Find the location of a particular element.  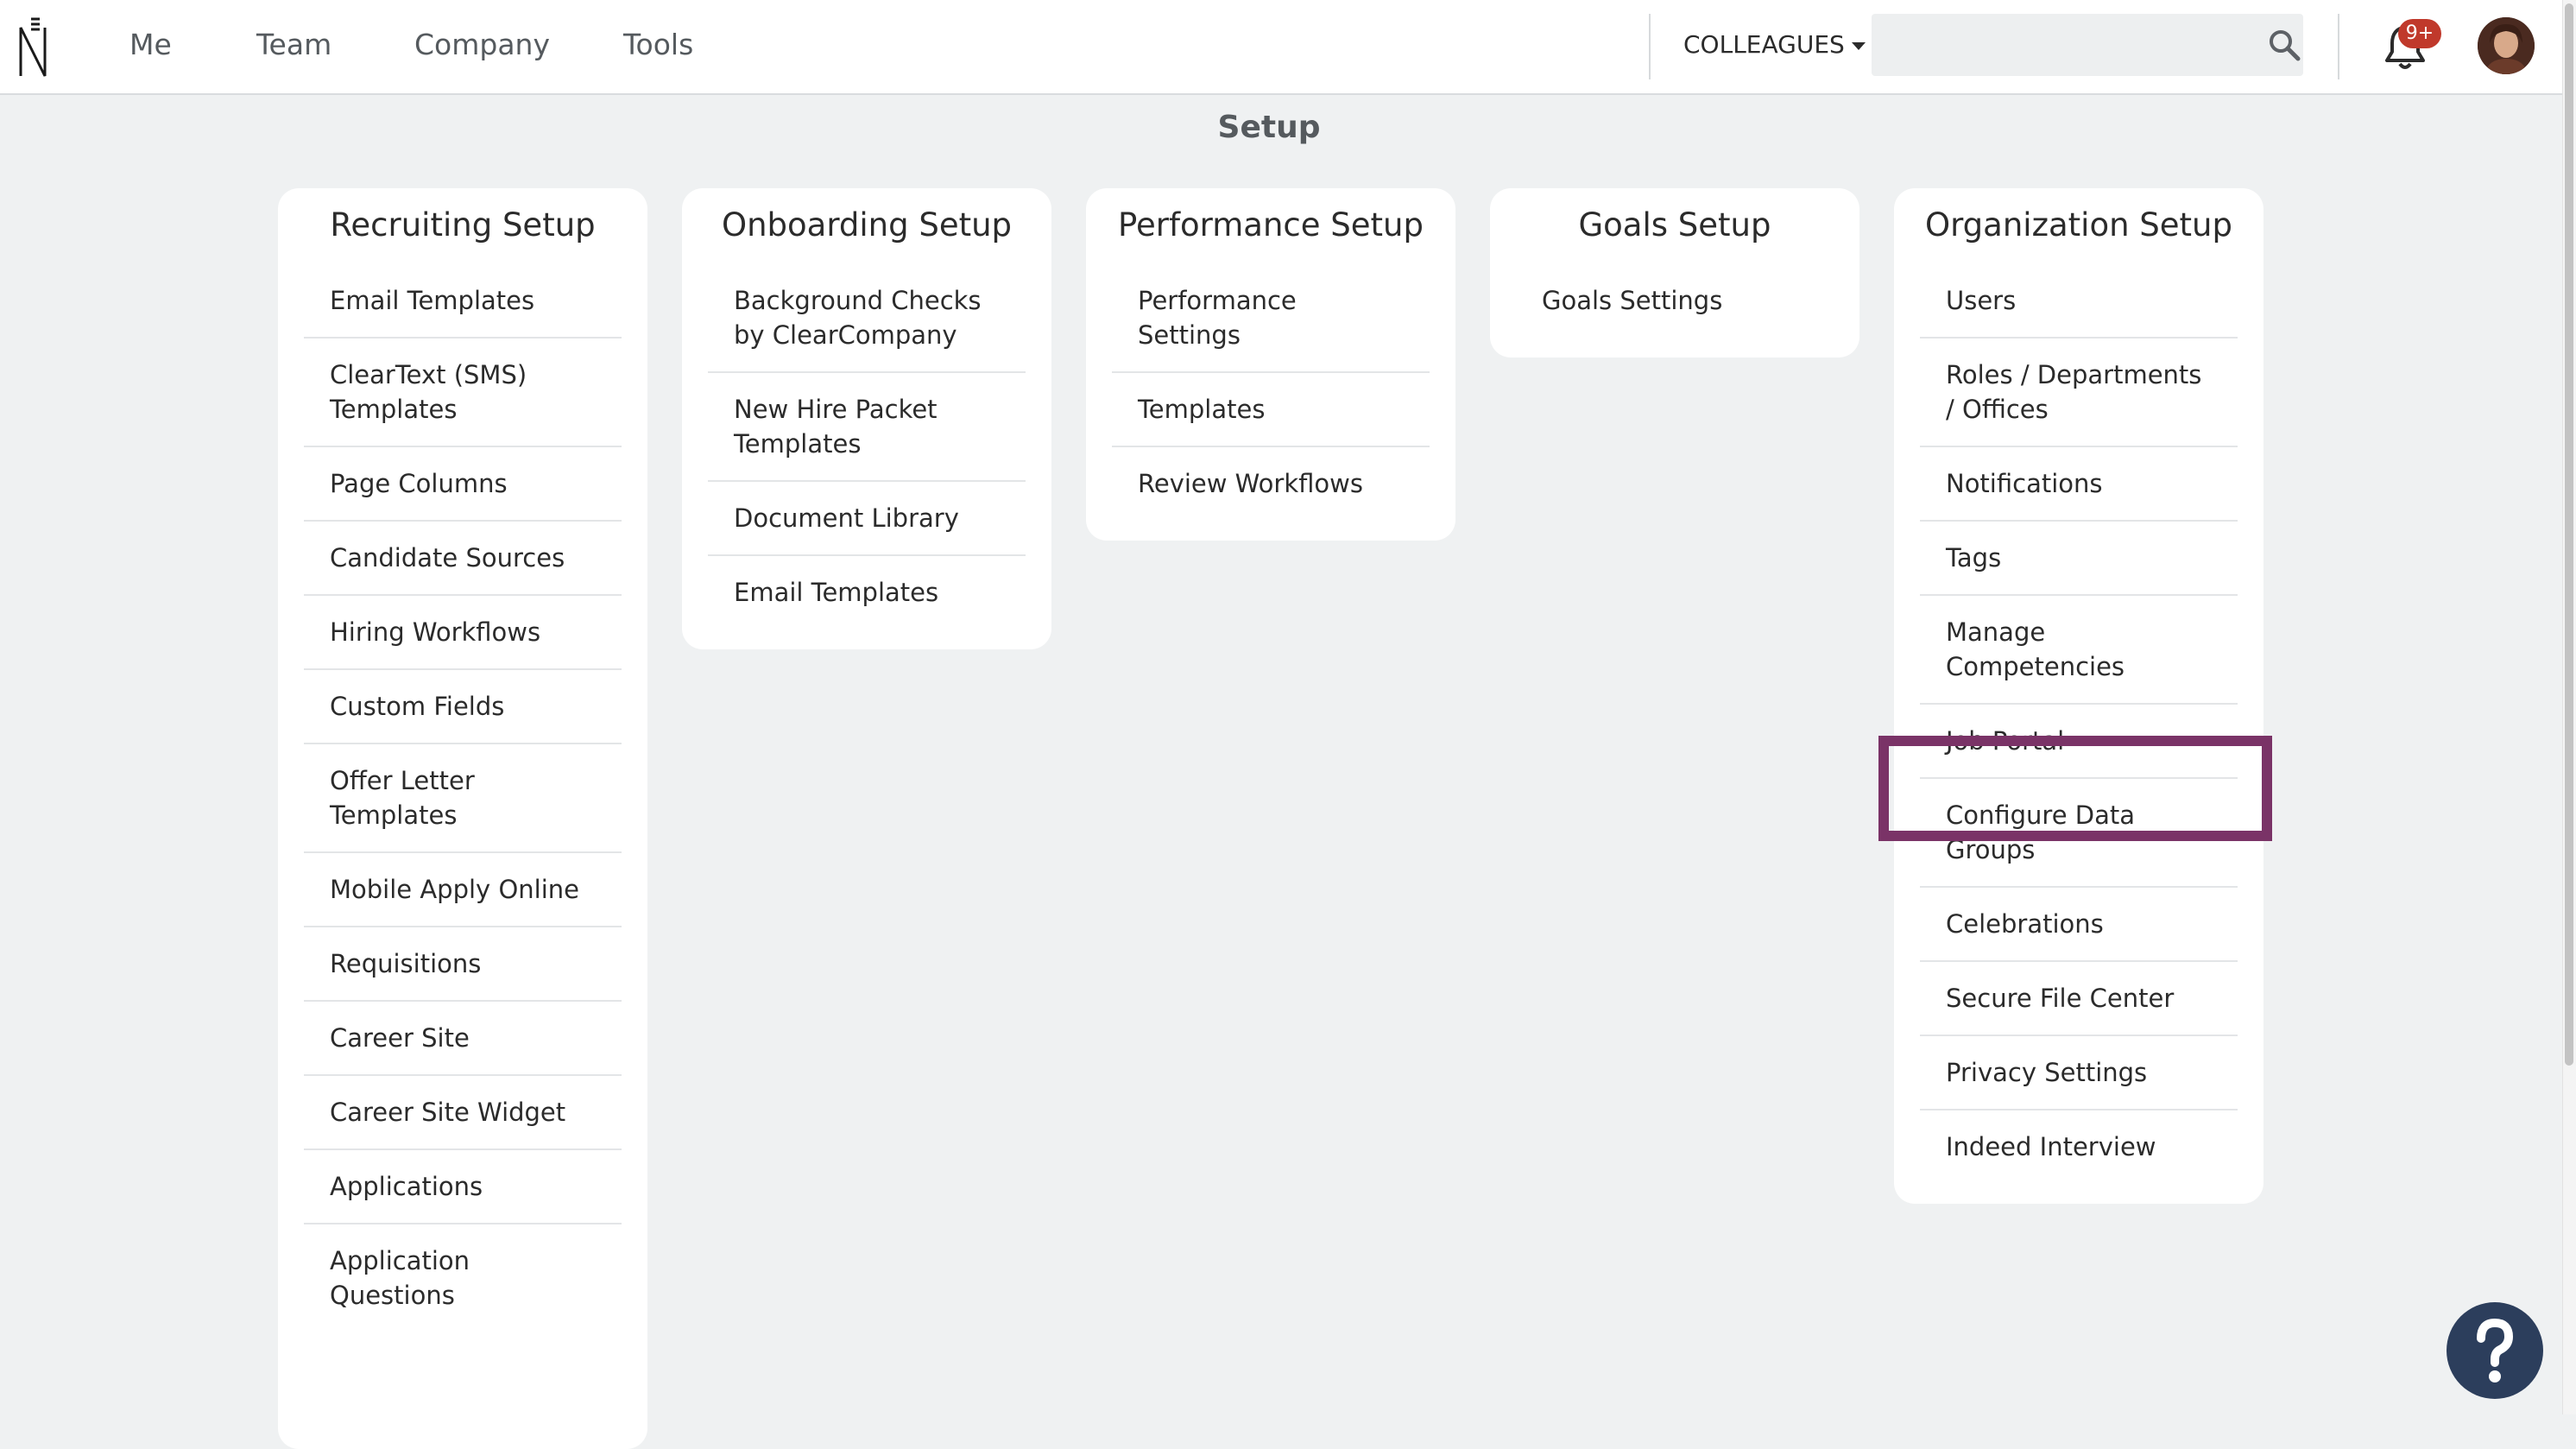

help-button is located at coordinates (2495, 1350).